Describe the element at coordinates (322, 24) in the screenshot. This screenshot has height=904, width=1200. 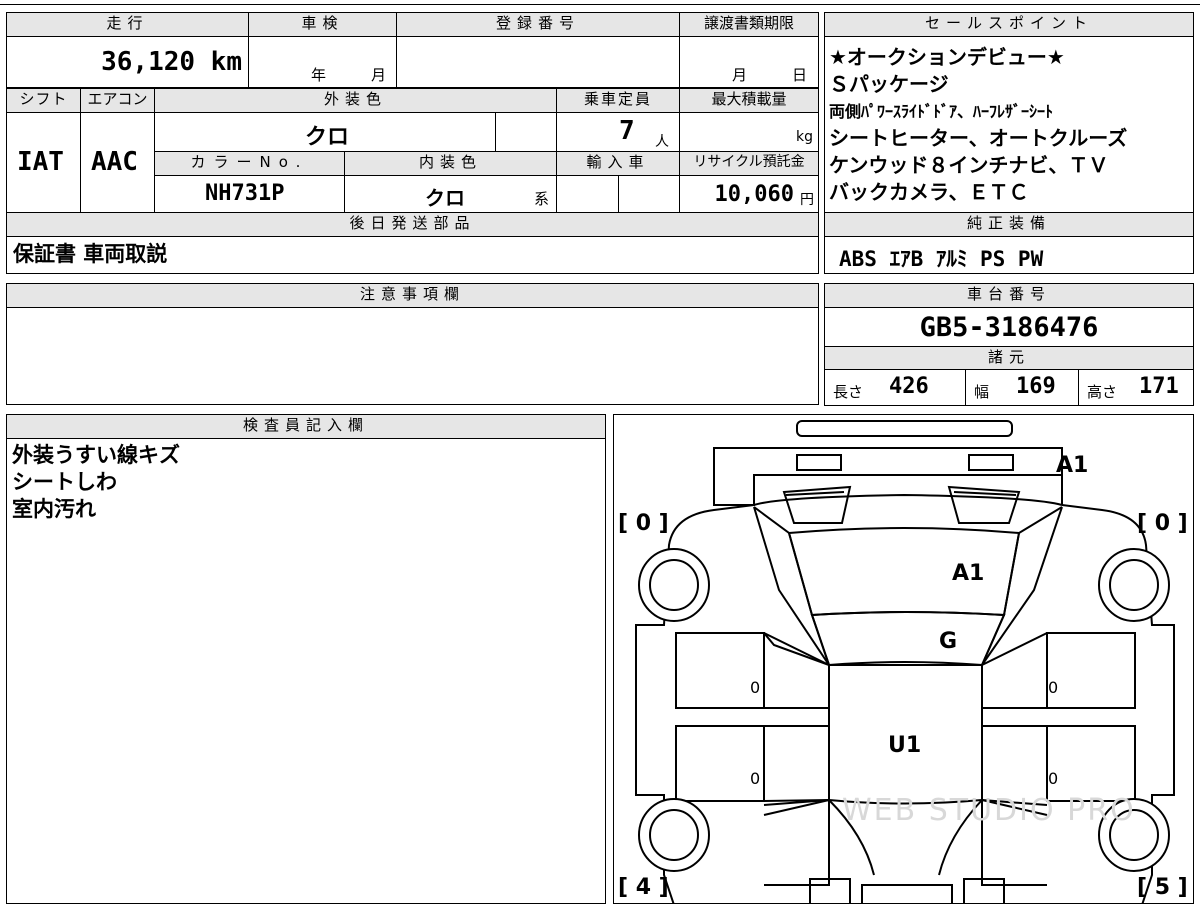
I see `inspection-header: 車検` at that location.